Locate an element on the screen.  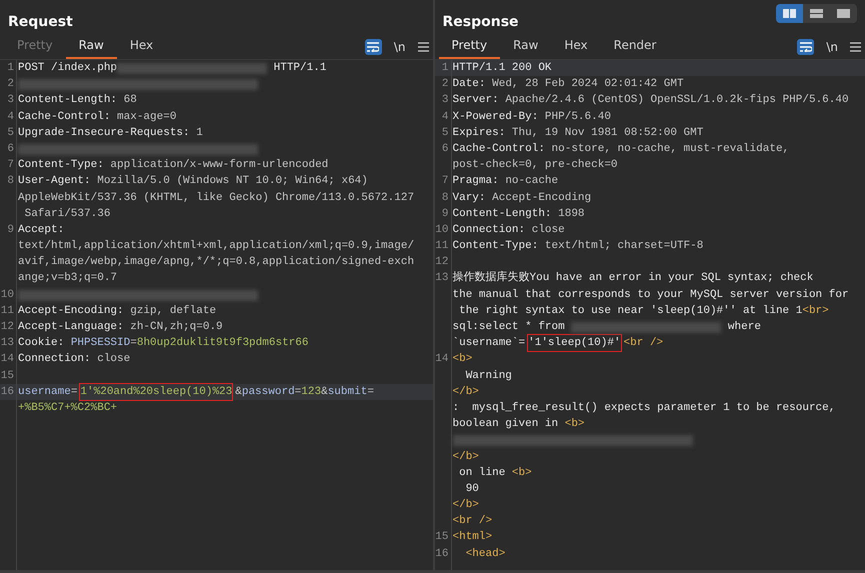
line-number: 8 is located at coordinates (445, 198).